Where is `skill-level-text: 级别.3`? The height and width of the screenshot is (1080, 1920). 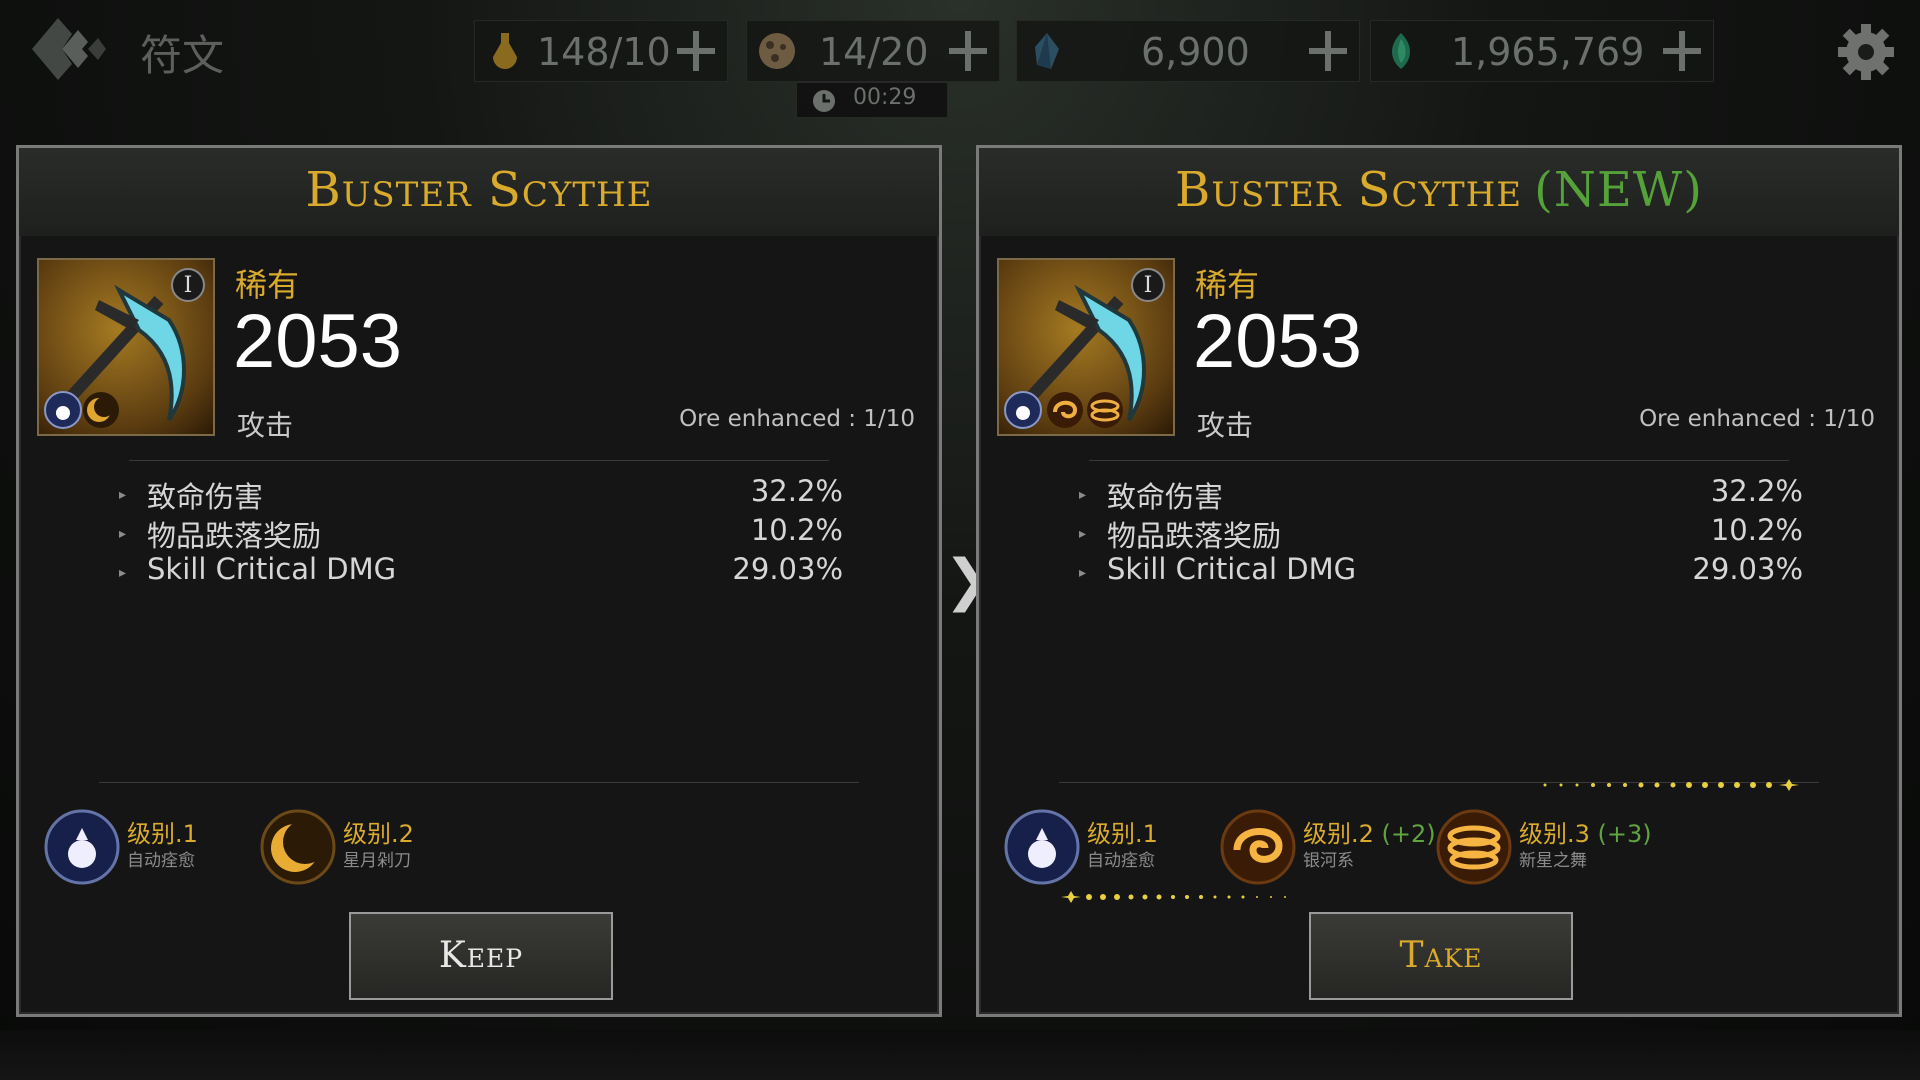
skill-level-text: 级别.3 is located at coordinates (1554, 834).